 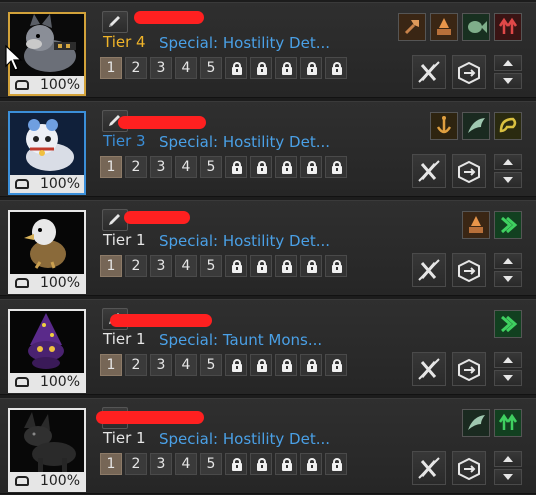 I want to click on rename-button, so click(x=115, y=22).